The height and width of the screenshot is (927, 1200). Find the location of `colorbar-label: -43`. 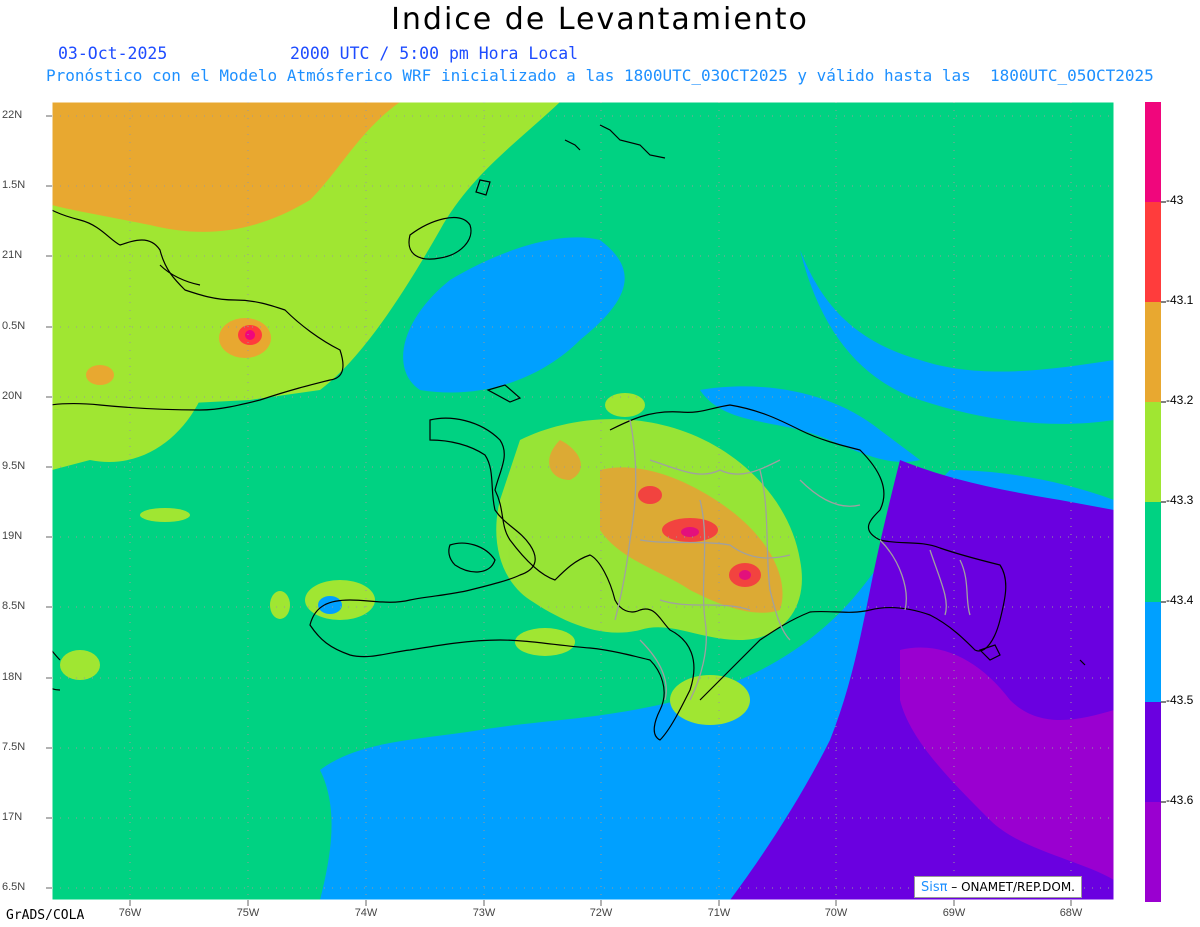

colorbar-label: -43 is located at coordinates (1175, 200).